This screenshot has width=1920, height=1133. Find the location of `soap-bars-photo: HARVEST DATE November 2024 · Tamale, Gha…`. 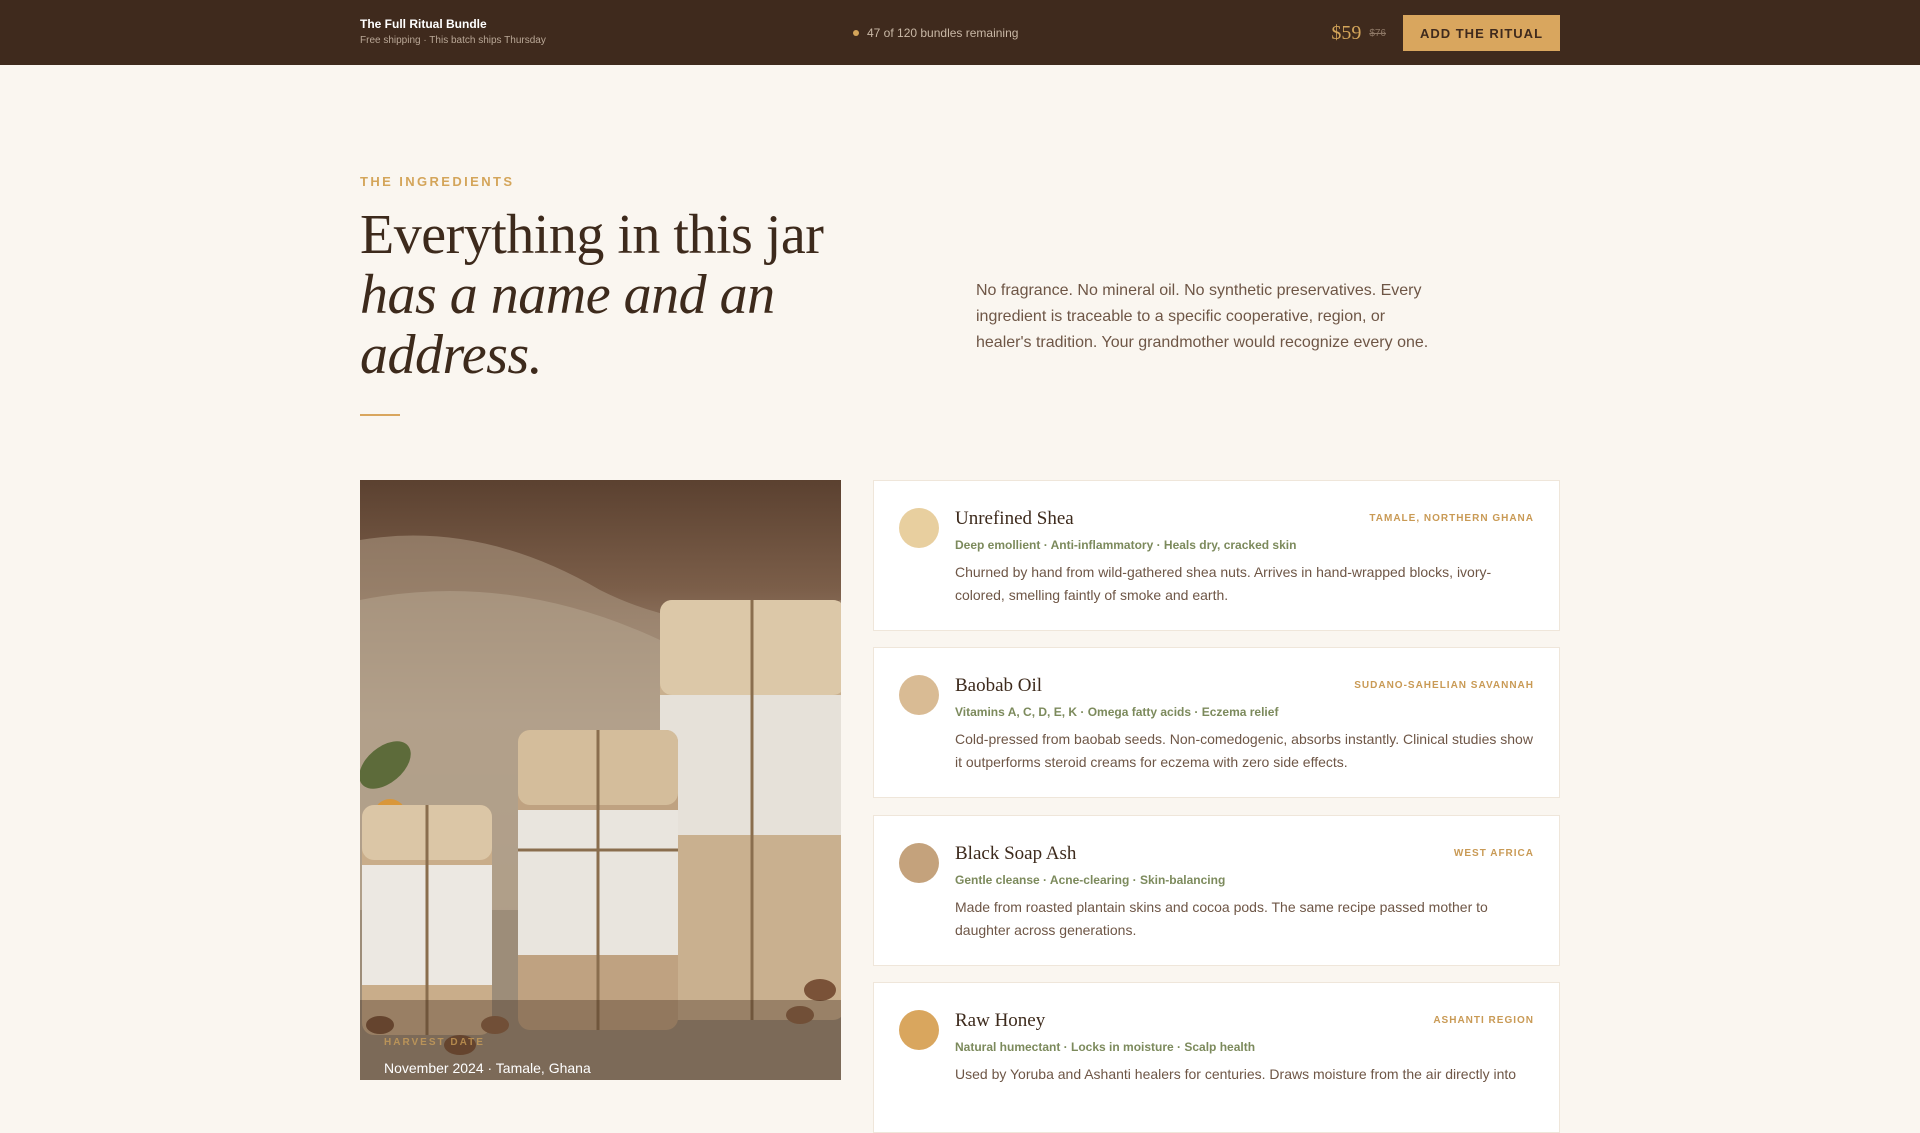

soap-bars-photo: HARVEST DATE November 2024 · Tamale, Gha… is located at coordinates (600, 780).